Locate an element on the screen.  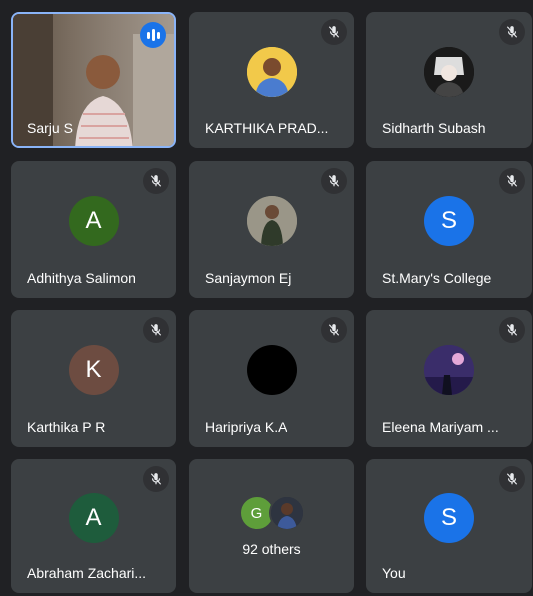
participant-name: Karthika P R is located at coordinates (66, 427).